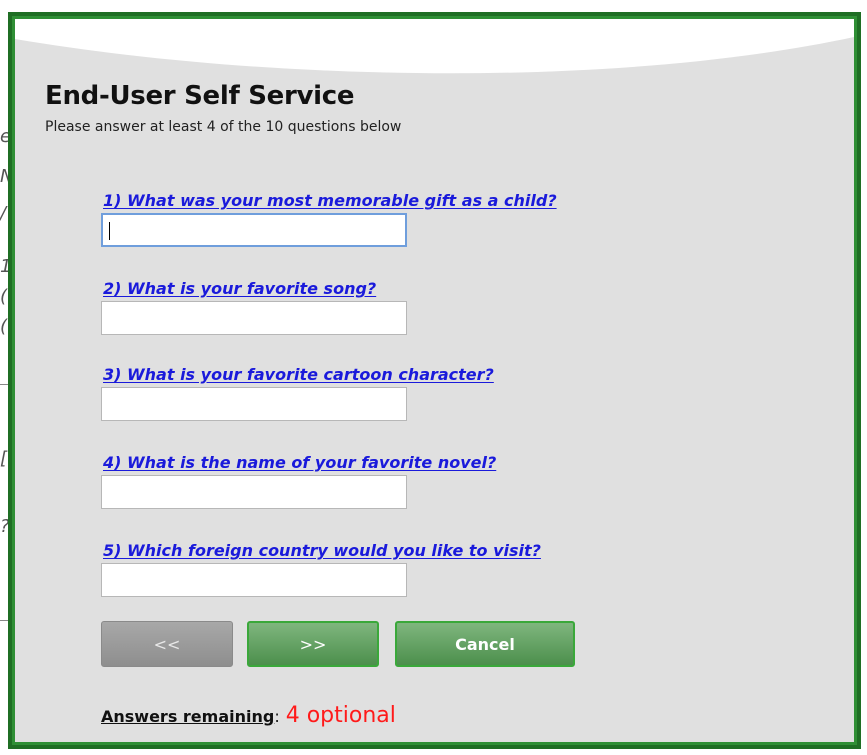  I want to click on next-button: >>, so click(313, 644).